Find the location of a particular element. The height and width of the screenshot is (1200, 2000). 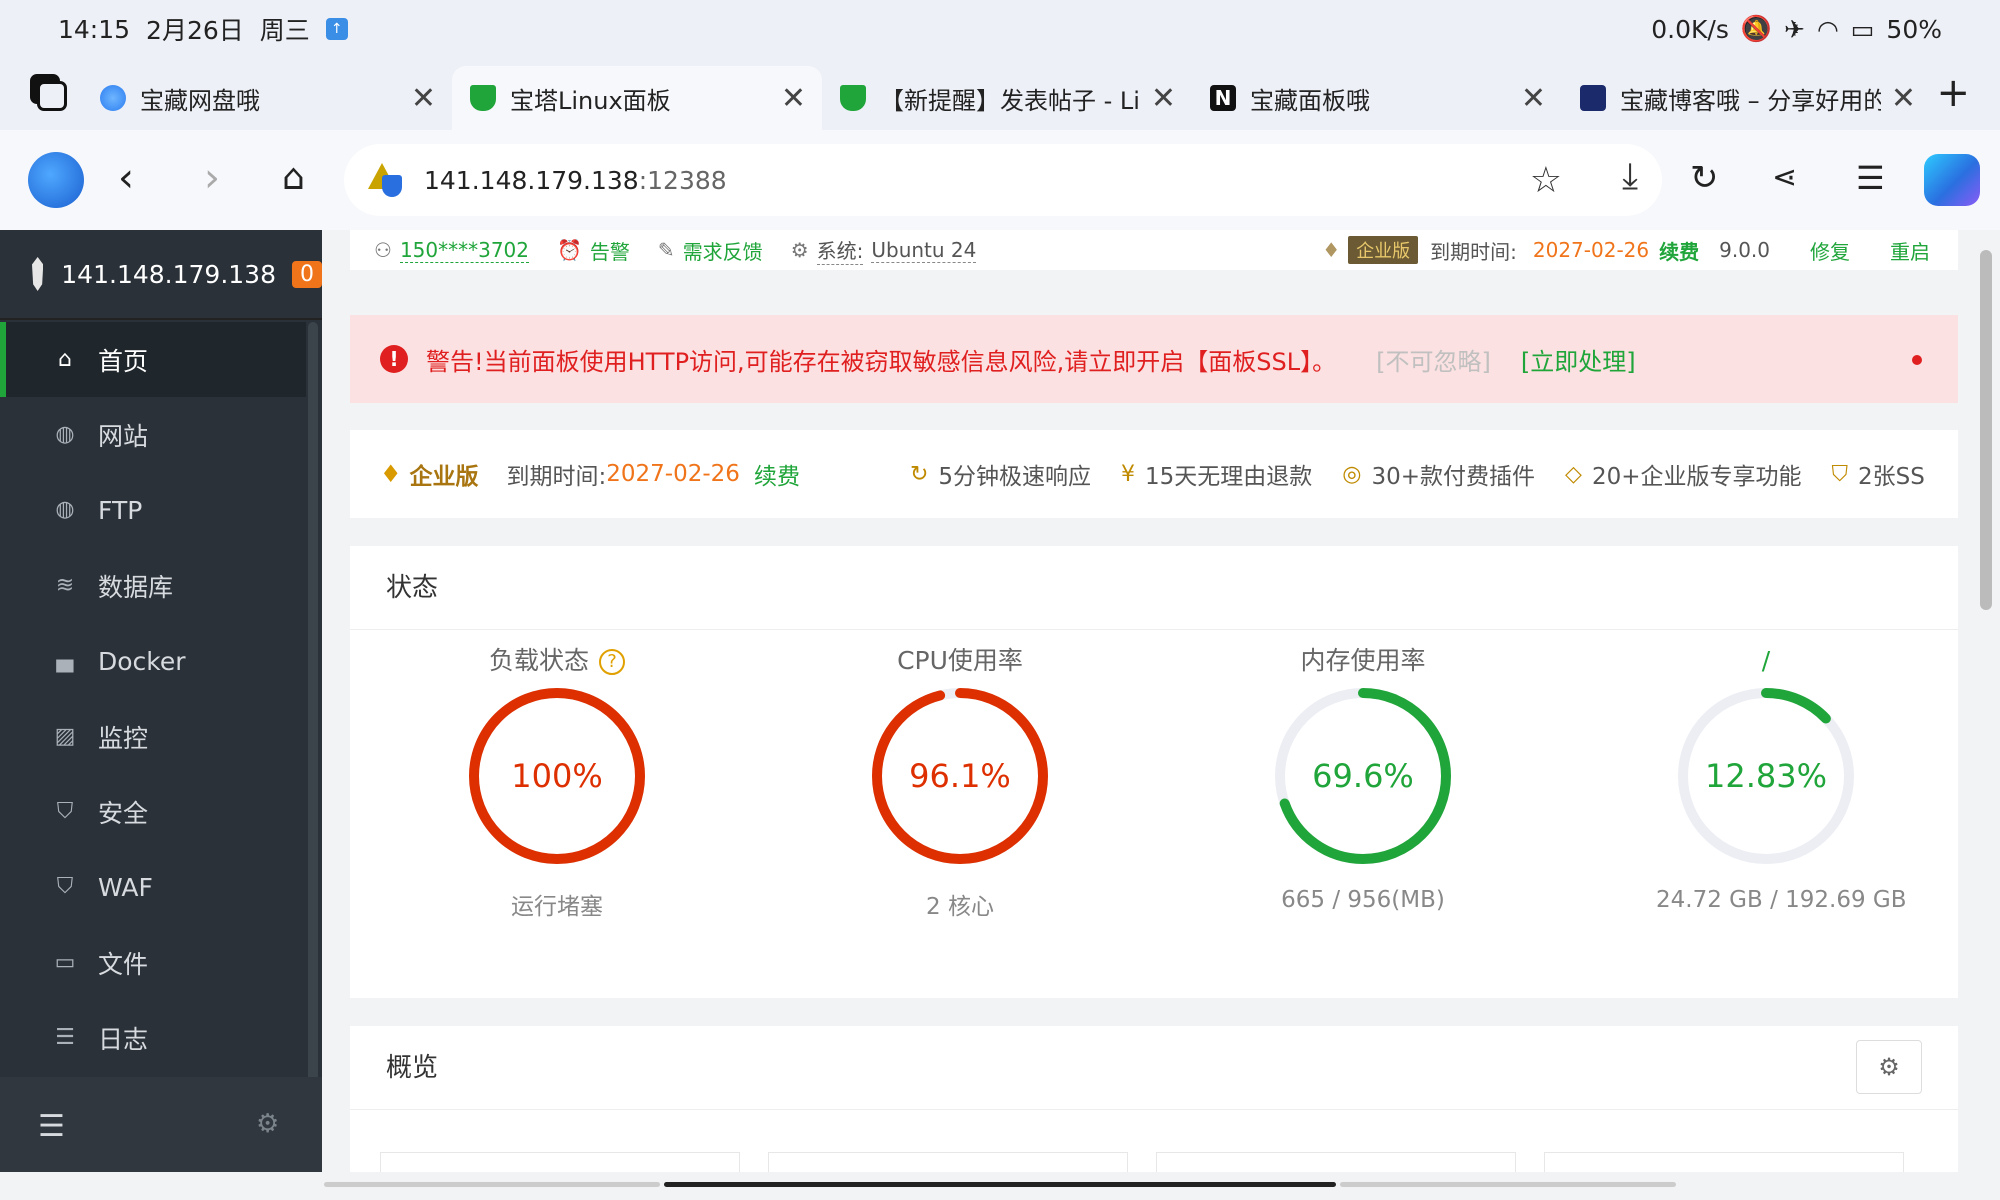

tab-title: 宝藏网盘哦 is located at coordinates (200, 100).